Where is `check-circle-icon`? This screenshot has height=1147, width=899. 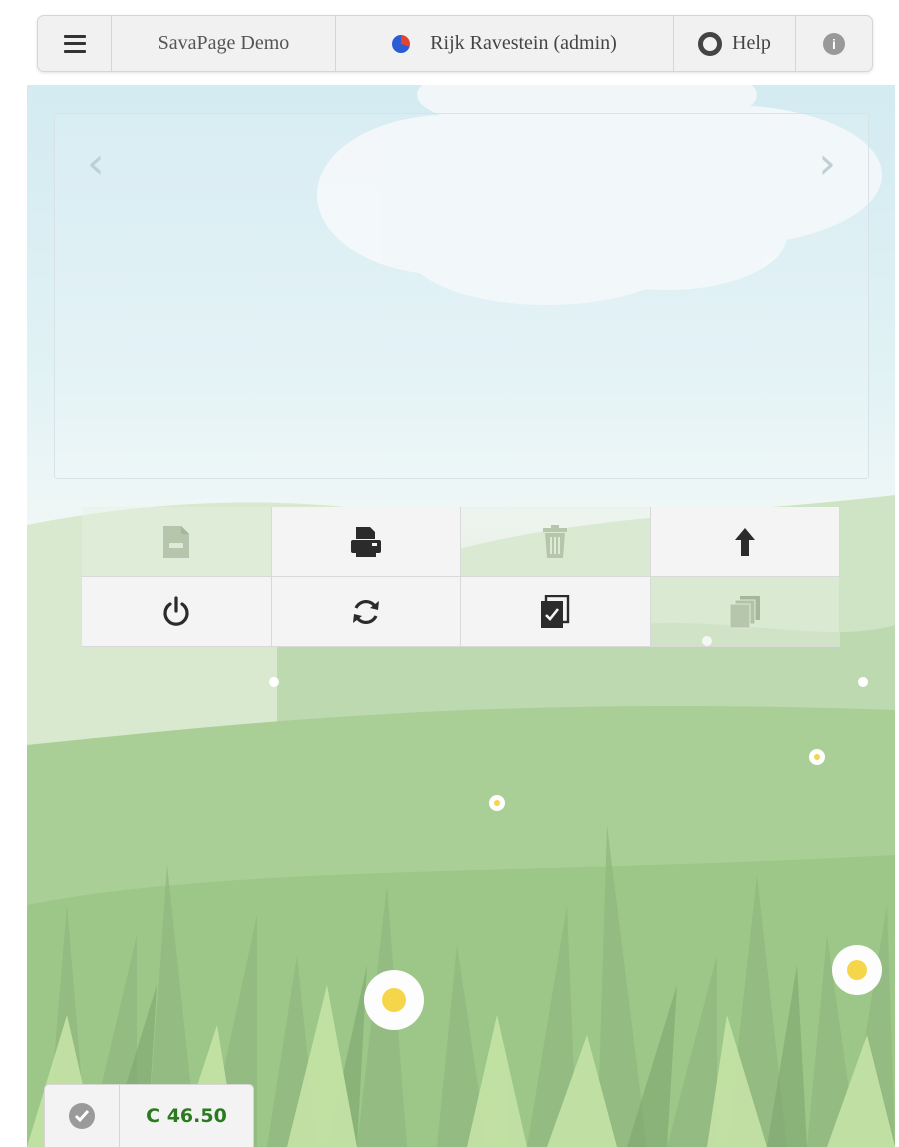 check-circle-icon is located at coordinates (82, 1116).